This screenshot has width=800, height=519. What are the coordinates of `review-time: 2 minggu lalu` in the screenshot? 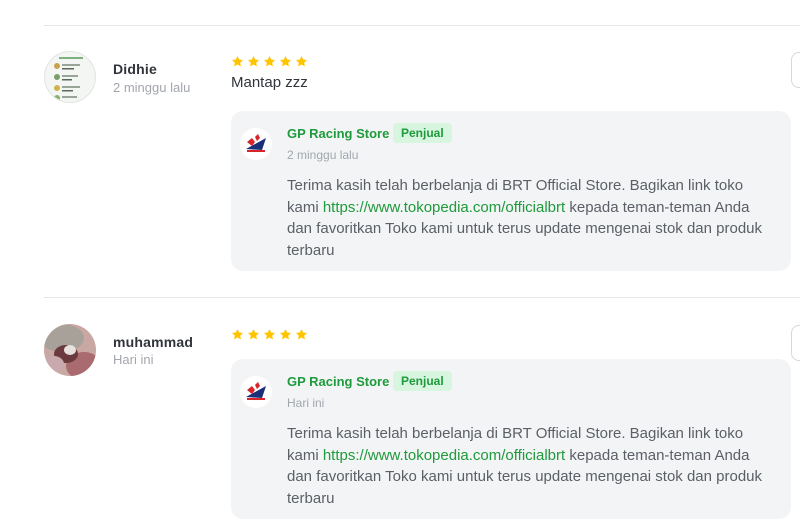 It's located at (152, 87).